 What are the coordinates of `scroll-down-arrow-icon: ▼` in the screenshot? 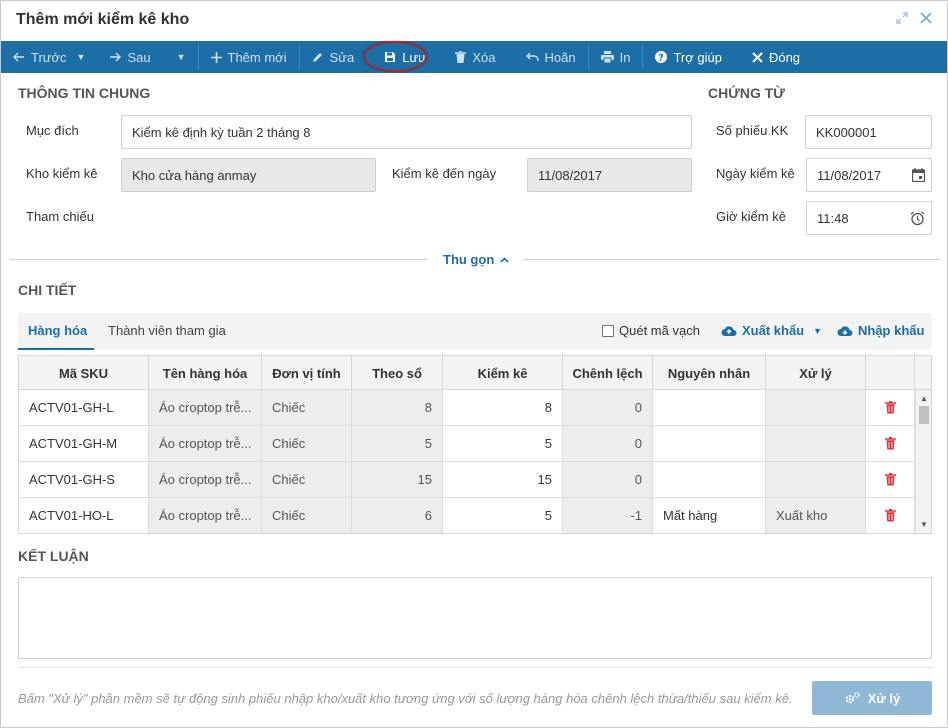 It's located at (924, 524).